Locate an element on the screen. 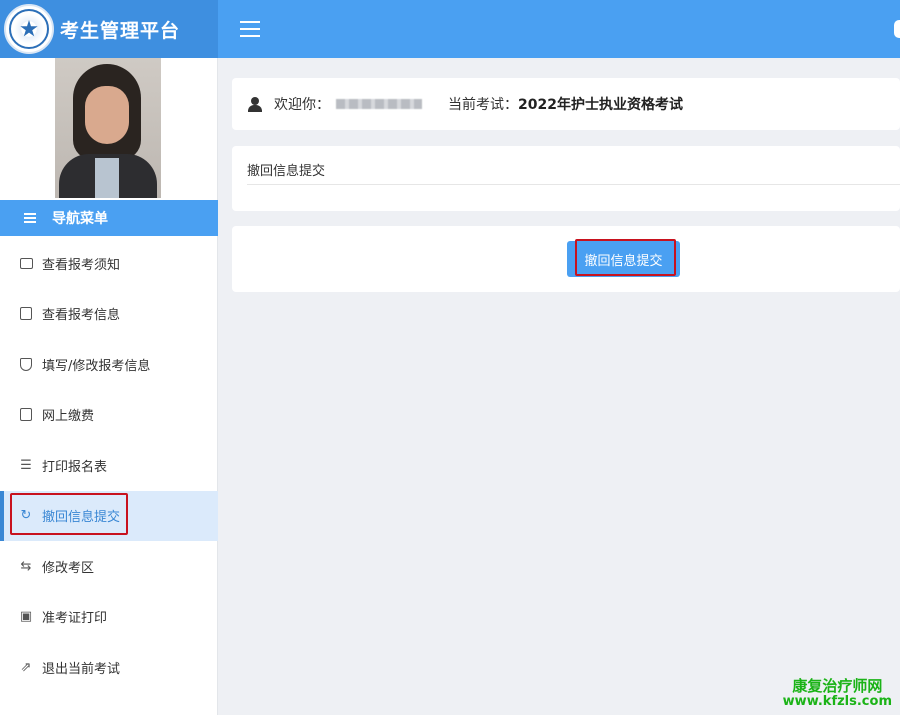 This screenshot has width=900, height=715. nav-item-print-form: ☰ 打印报名表 is located at coordinates (109, 465).